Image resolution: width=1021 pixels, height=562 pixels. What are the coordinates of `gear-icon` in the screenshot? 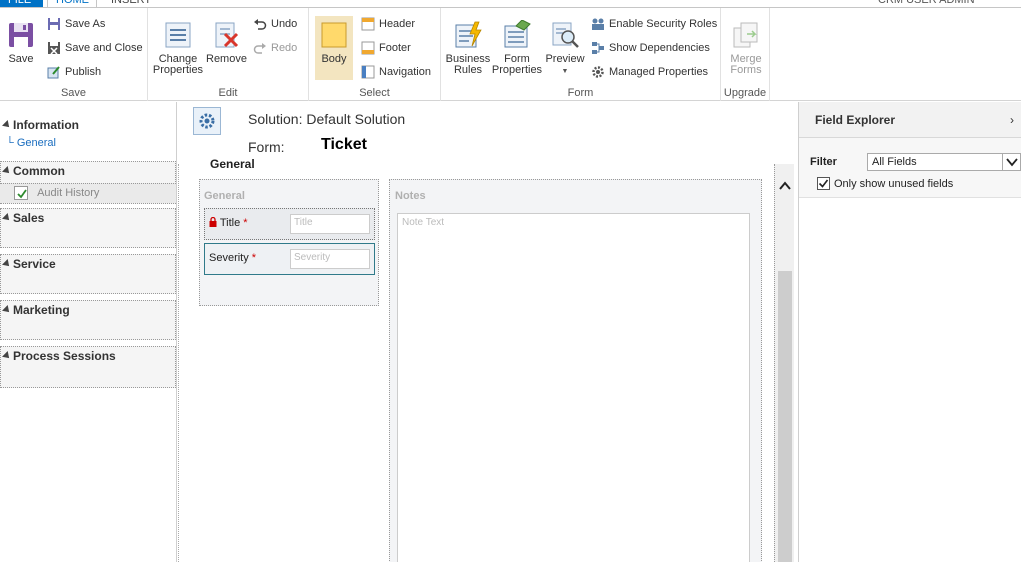 It's located at (598, 72).